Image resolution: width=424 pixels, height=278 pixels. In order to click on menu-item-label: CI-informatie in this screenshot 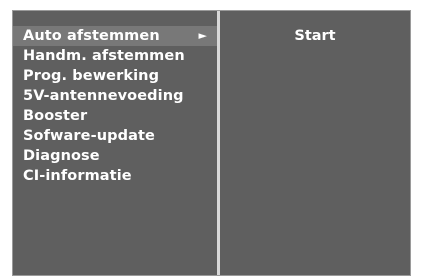, I will do `click(77, 176)`.